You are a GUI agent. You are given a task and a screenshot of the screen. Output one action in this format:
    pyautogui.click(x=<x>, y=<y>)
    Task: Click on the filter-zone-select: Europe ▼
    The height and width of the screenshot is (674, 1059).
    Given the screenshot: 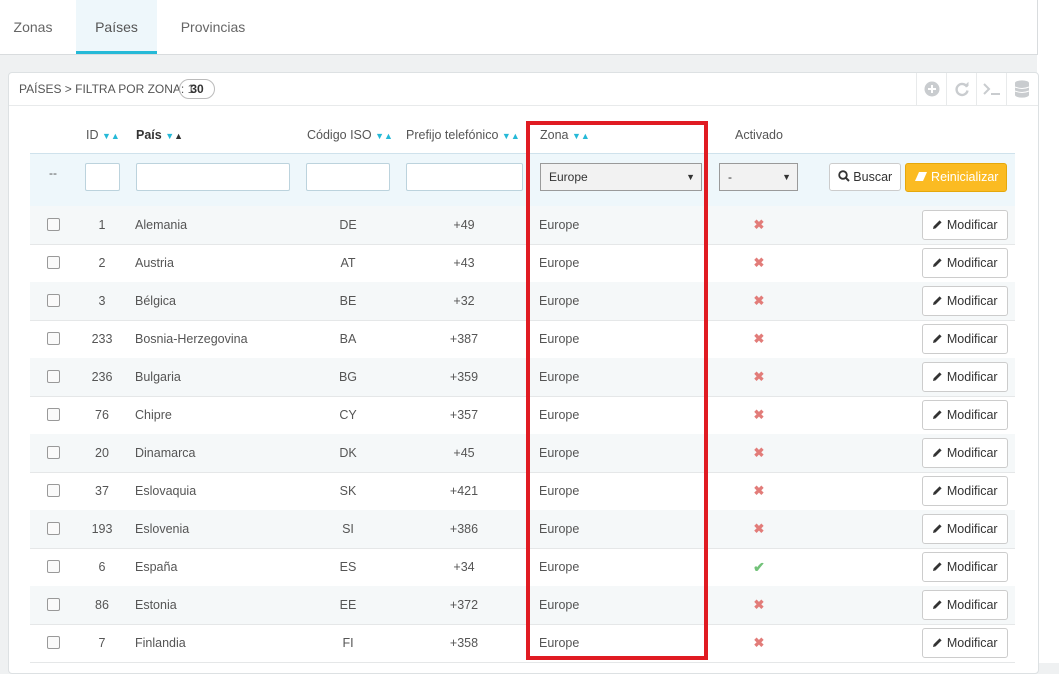 What is the action you would take?
    pyautogui.click(x=621, y=177)
    